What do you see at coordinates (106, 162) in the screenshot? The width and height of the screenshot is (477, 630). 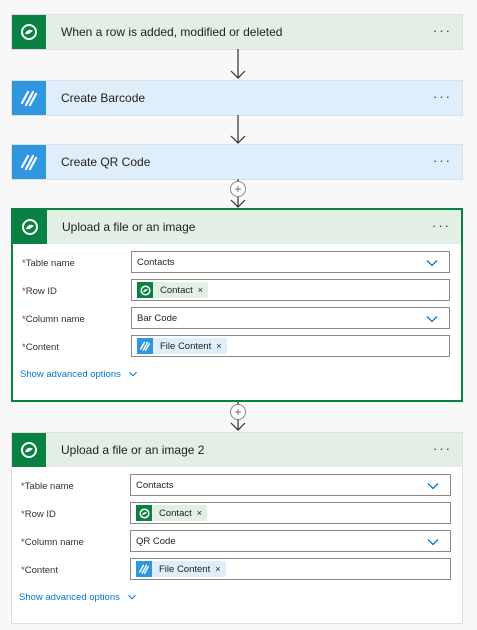 I see `create-qr-code-title: Create QR Code` at bounding box center [106, 162].